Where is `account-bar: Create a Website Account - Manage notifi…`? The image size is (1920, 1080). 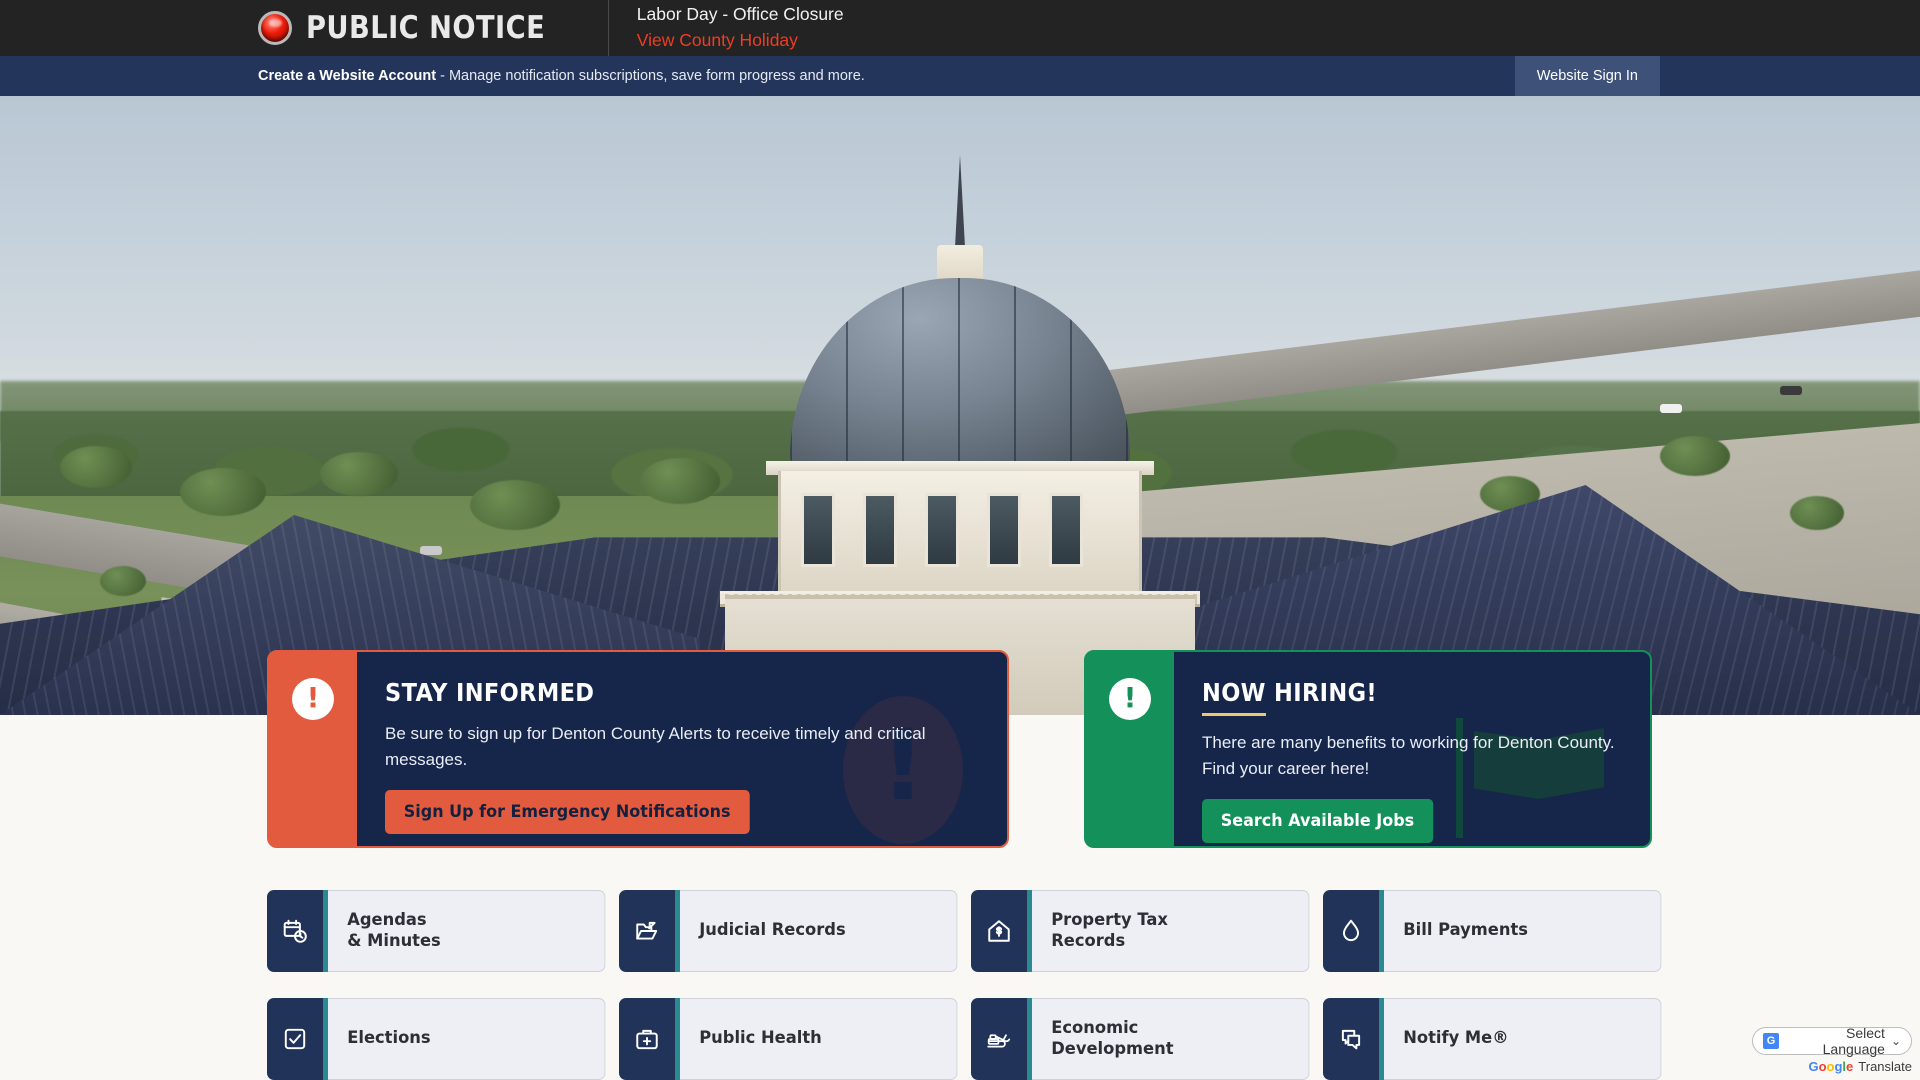
account-bar: Create a Website Account - Manage notifi… is located at coordinates (960, 76).